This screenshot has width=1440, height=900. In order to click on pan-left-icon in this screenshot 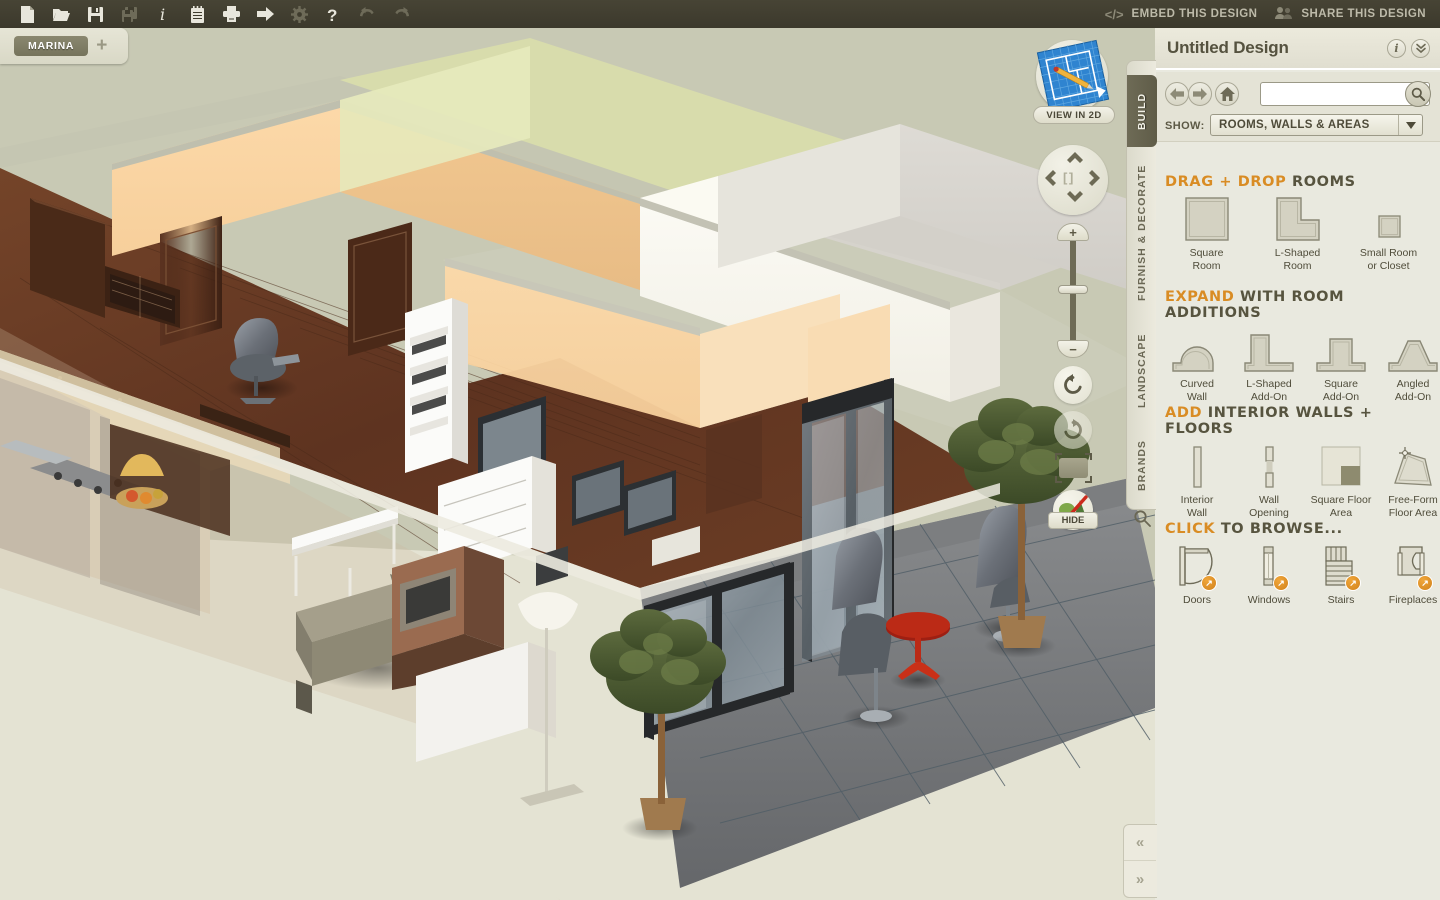, I will do `click(1050, 180)`.